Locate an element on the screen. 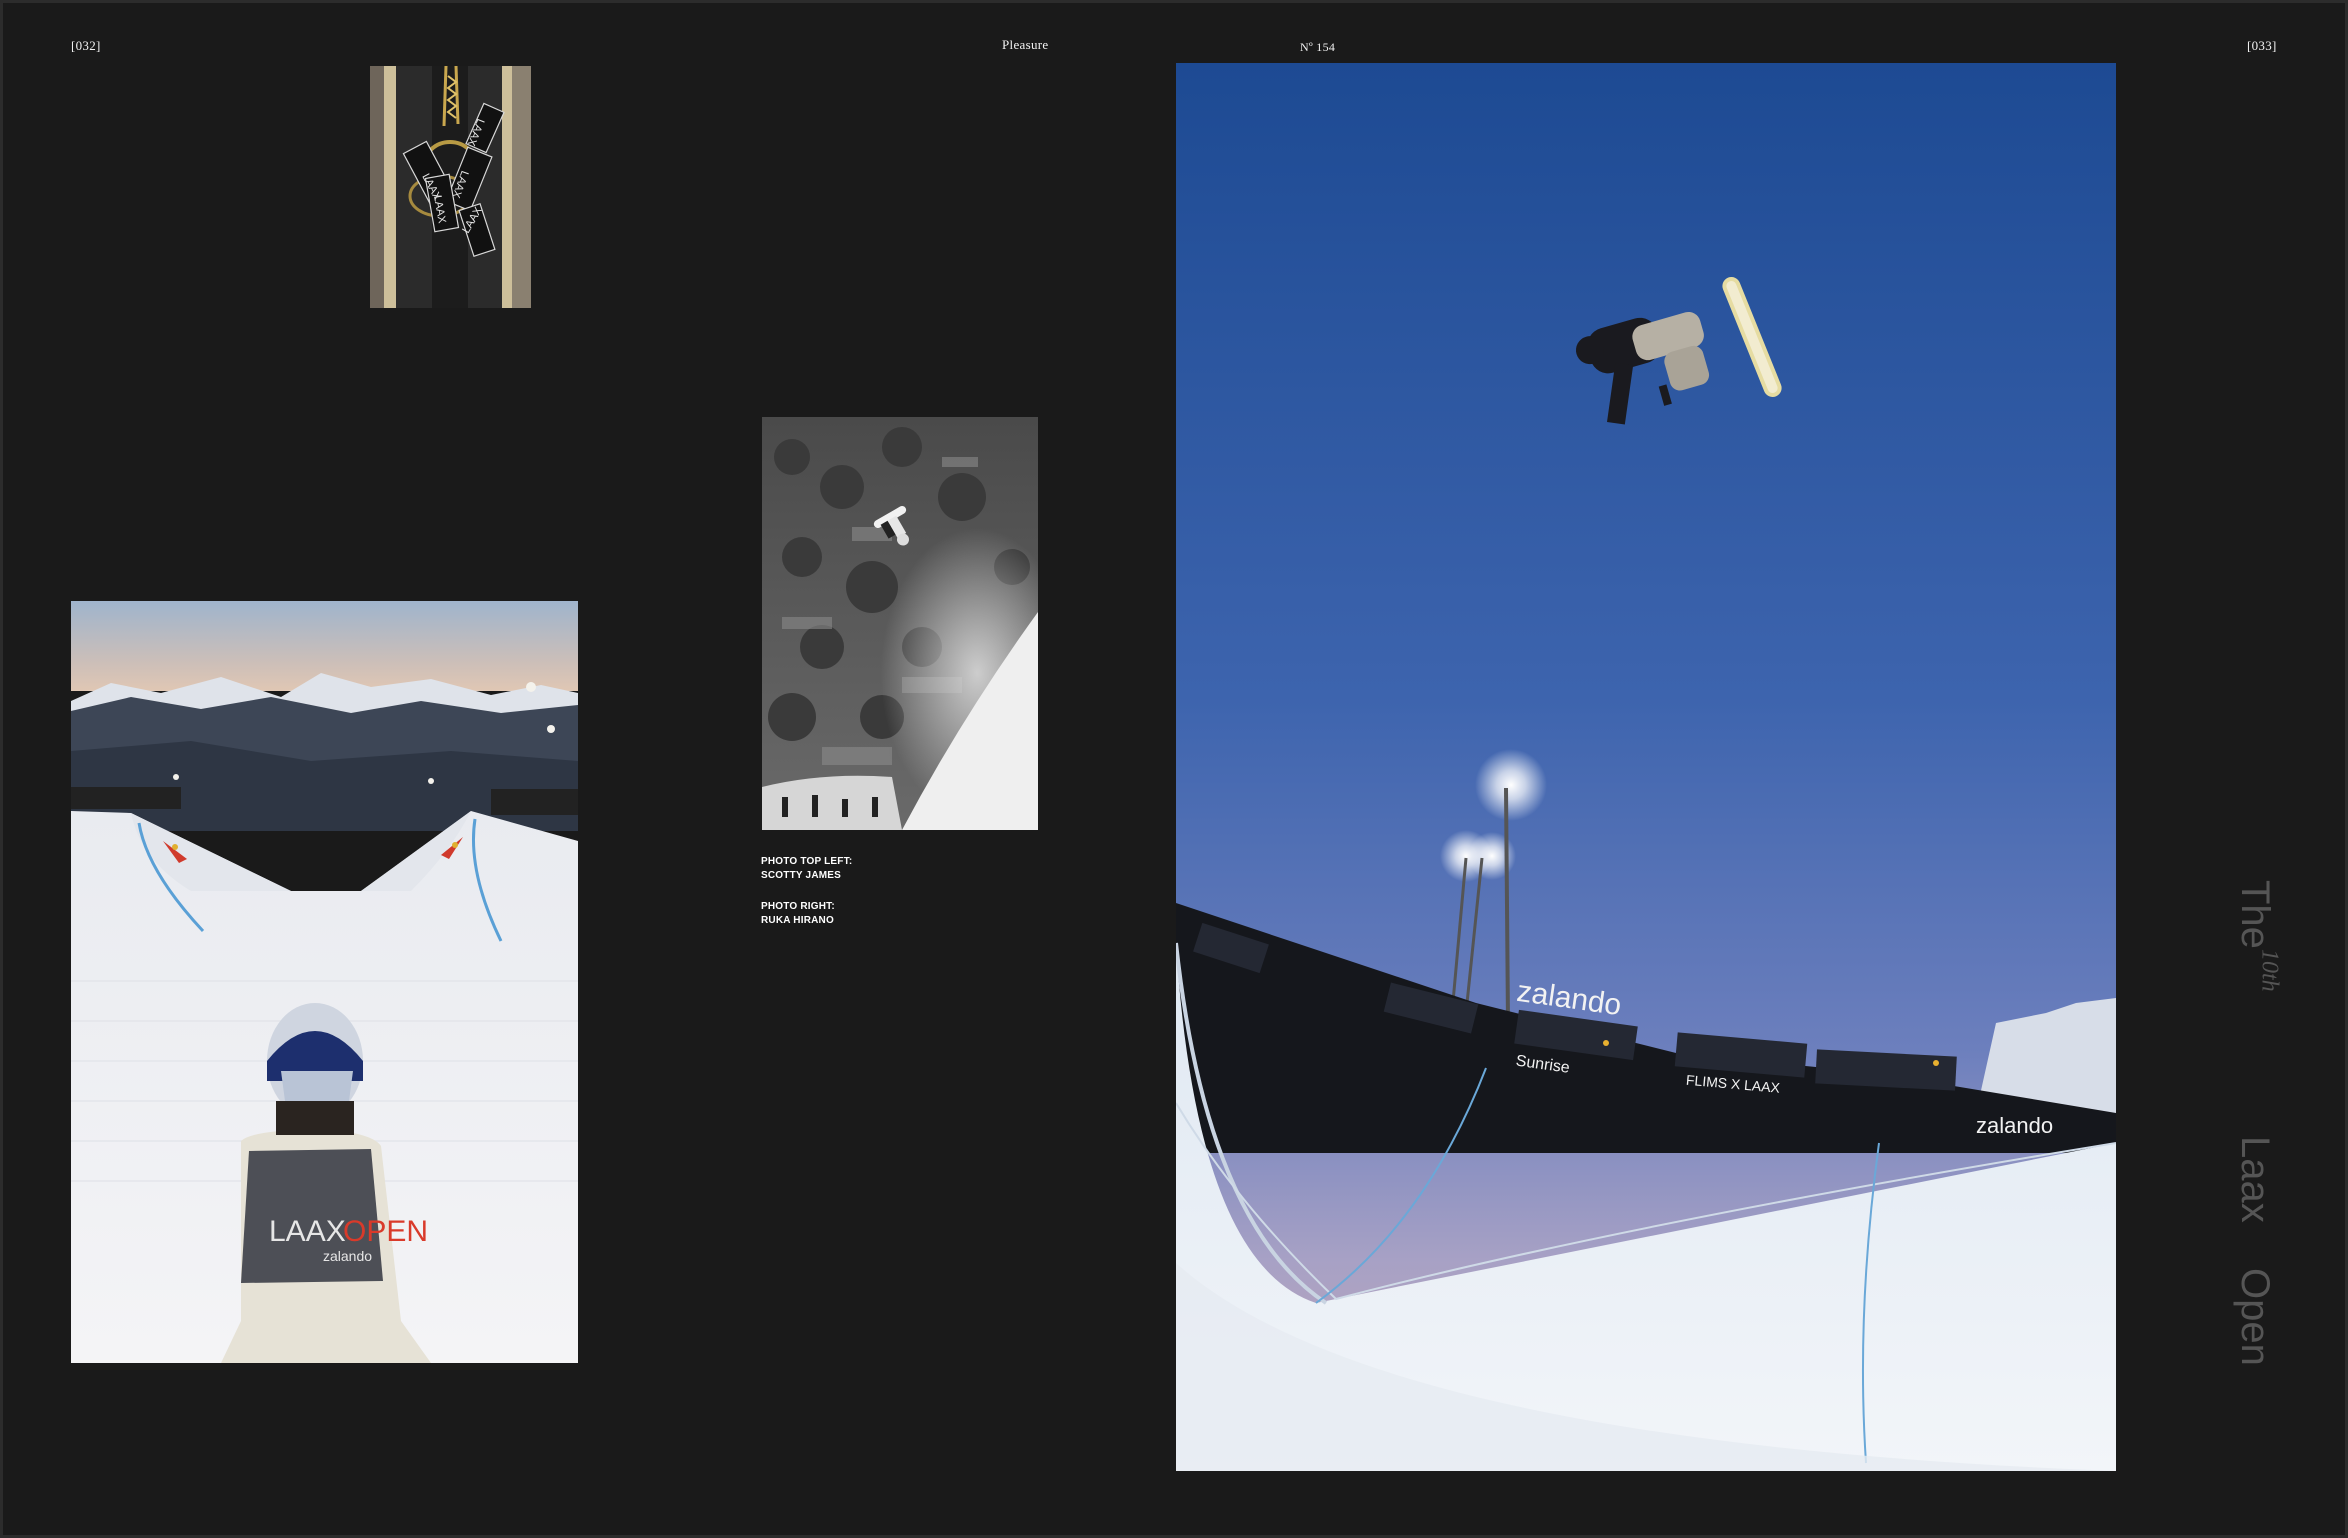 Image resolution: width=2348 pixels, height=1538 pixels. photo-rider-halfpipe-top: LAAX OPEN zalando is located at coordinates (324, 982).